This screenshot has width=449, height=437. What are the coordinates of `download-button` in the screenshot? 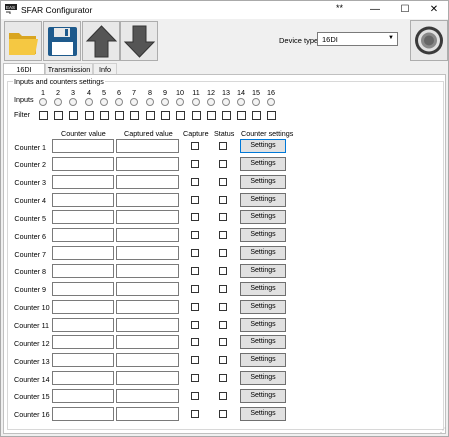 It's located at (139, 41).